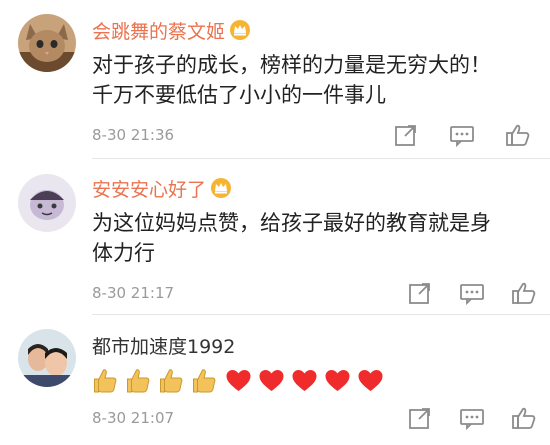 This screenshot has height=445, width=550. I want to click on cartoon-avatar-icon, so click(47, 203).